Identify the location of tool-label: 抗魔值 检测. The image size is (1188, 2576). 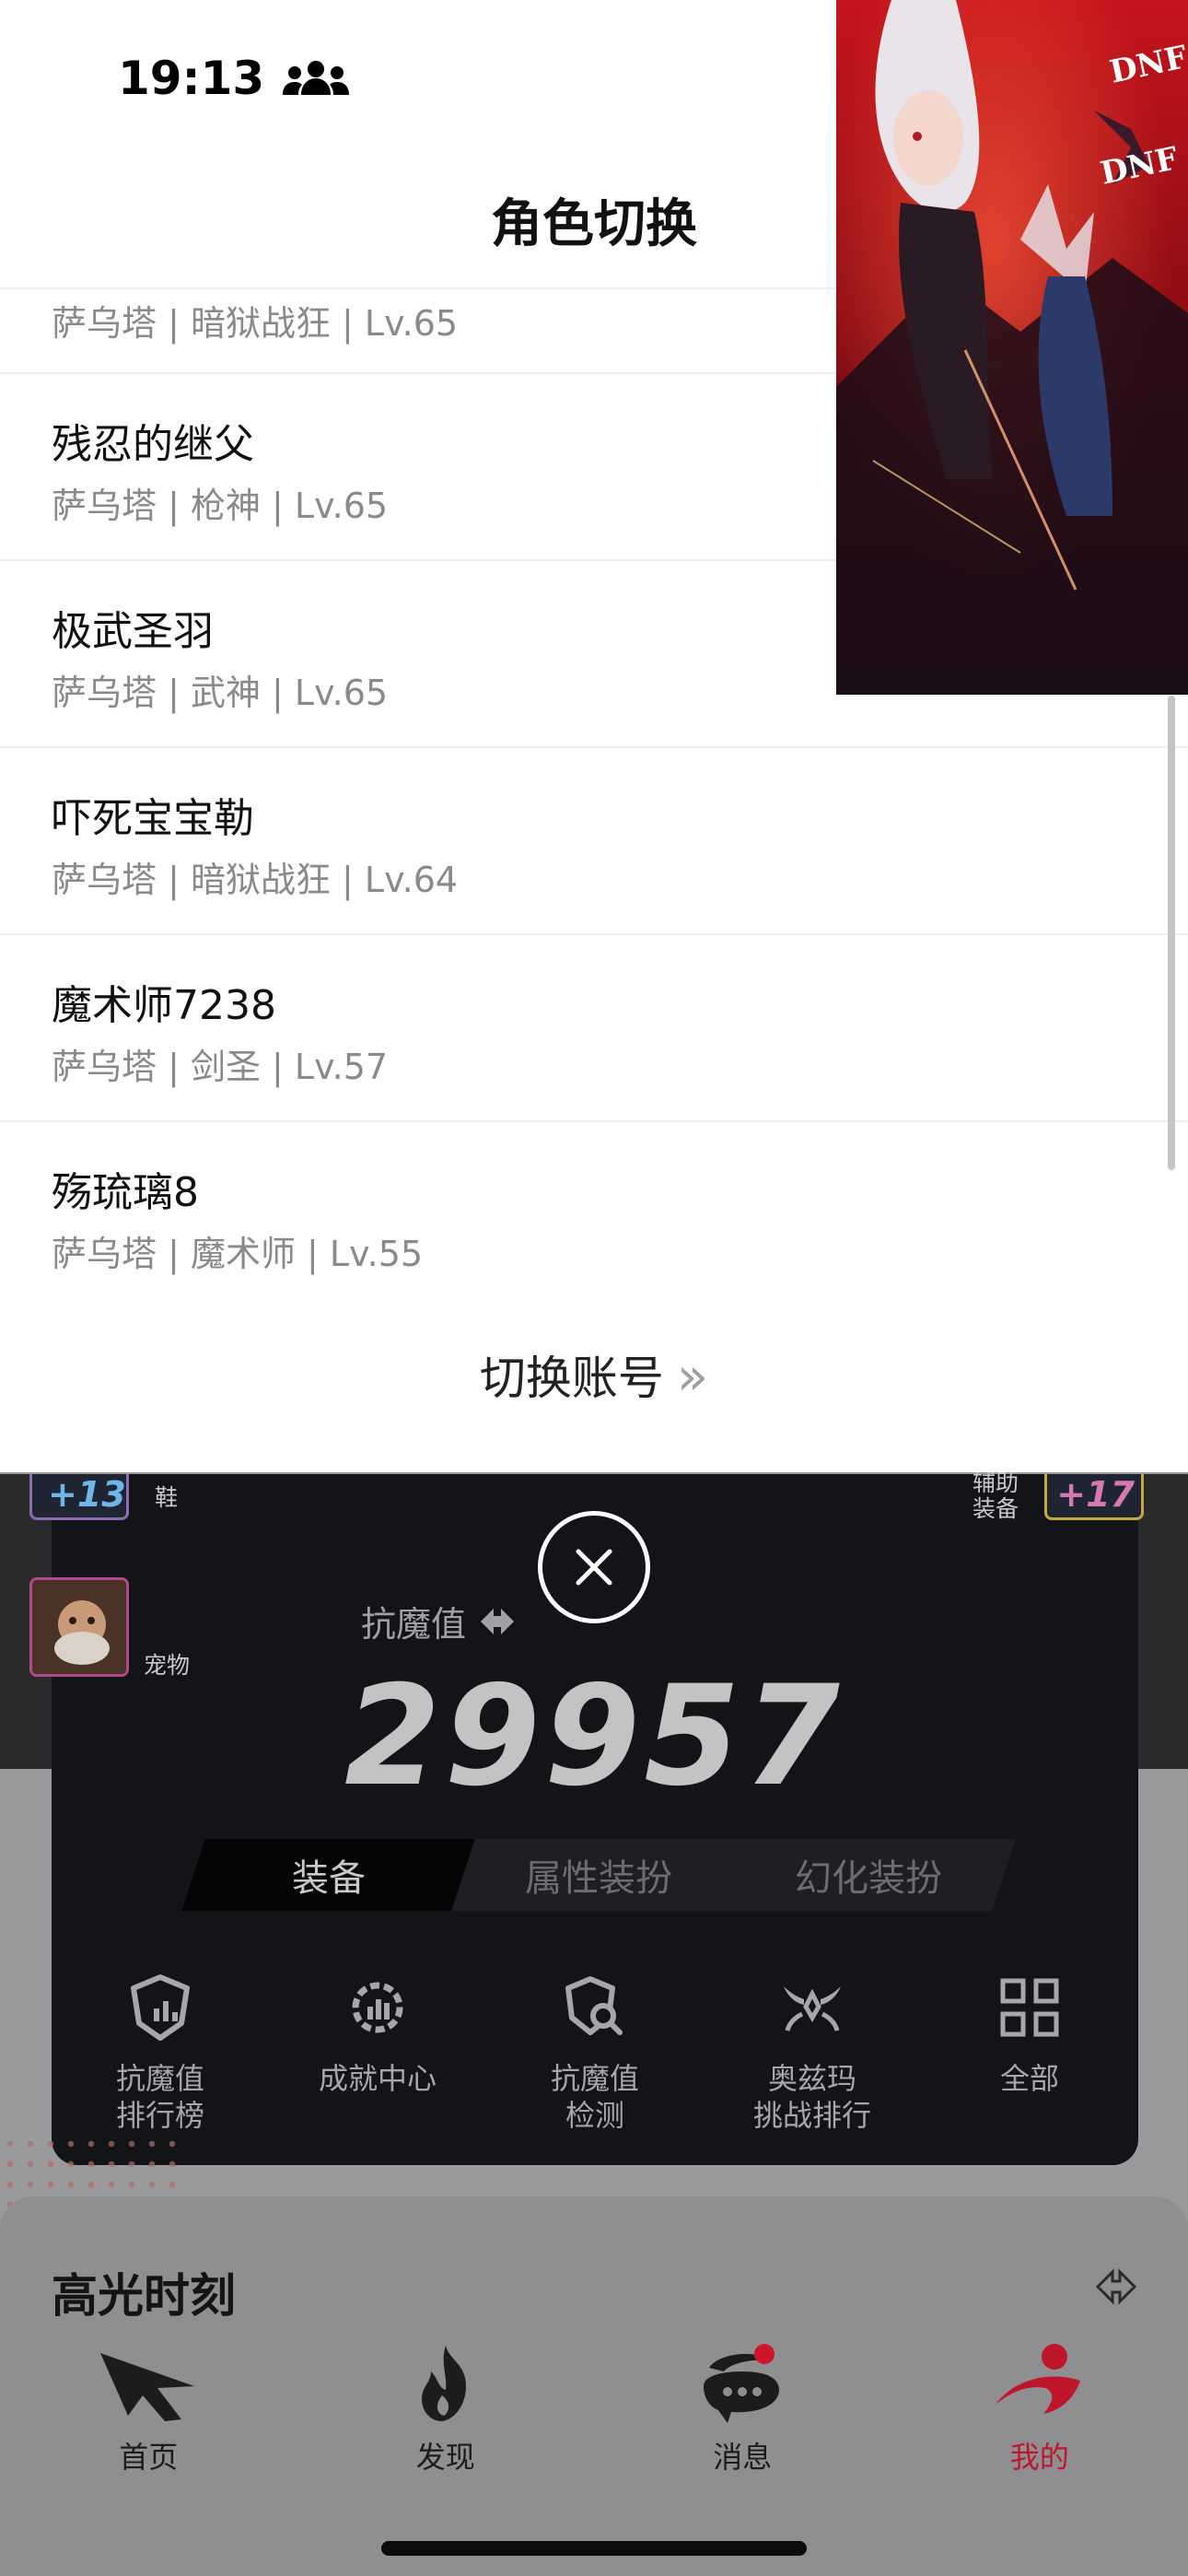
(594, 2097).